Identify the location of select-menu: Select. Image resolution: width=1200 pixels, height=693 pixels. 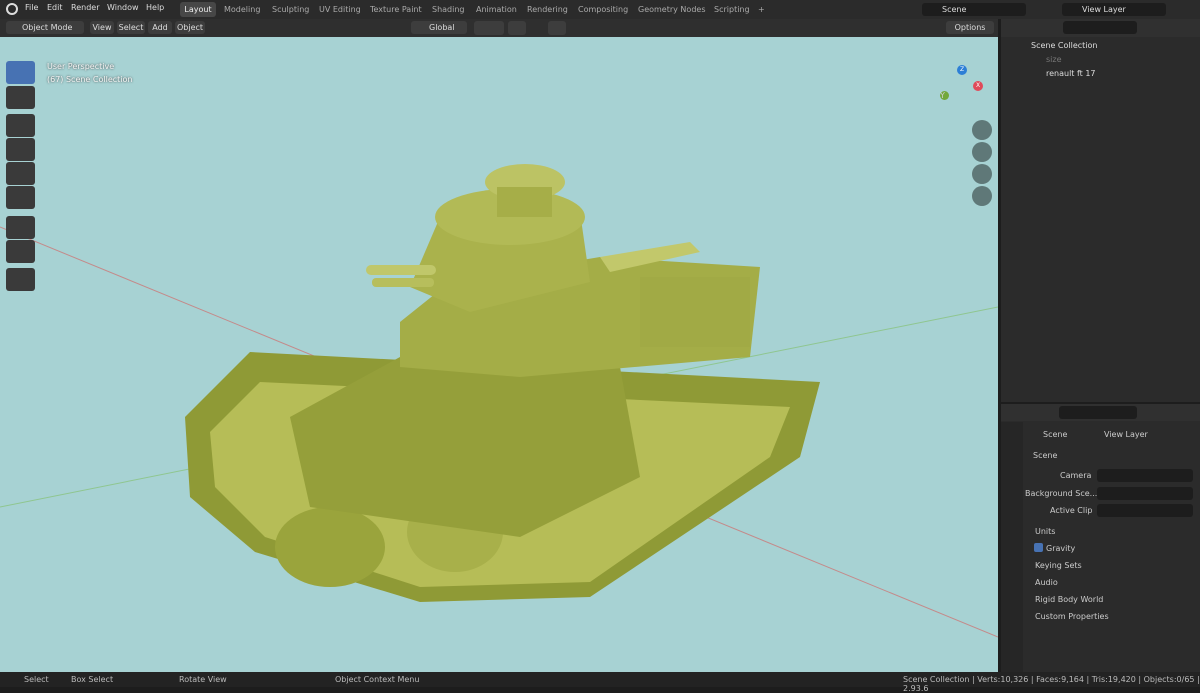
(131, 27).